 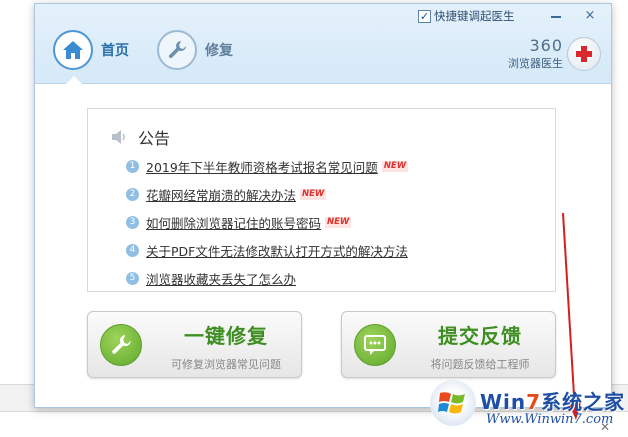 I want to click on annotation-arrow, so click(x=571, y=316).